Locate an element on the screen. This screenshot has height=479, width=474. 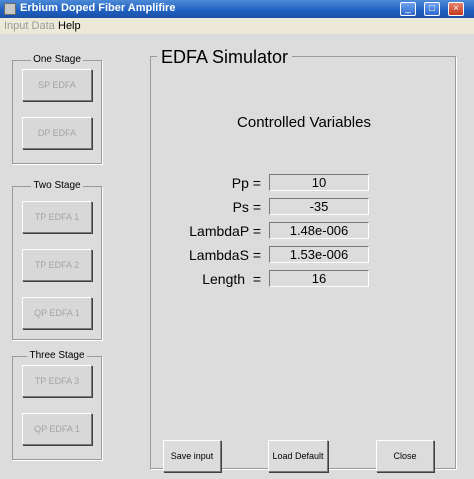
menu-help: Help is located at coordinates (69, 26).